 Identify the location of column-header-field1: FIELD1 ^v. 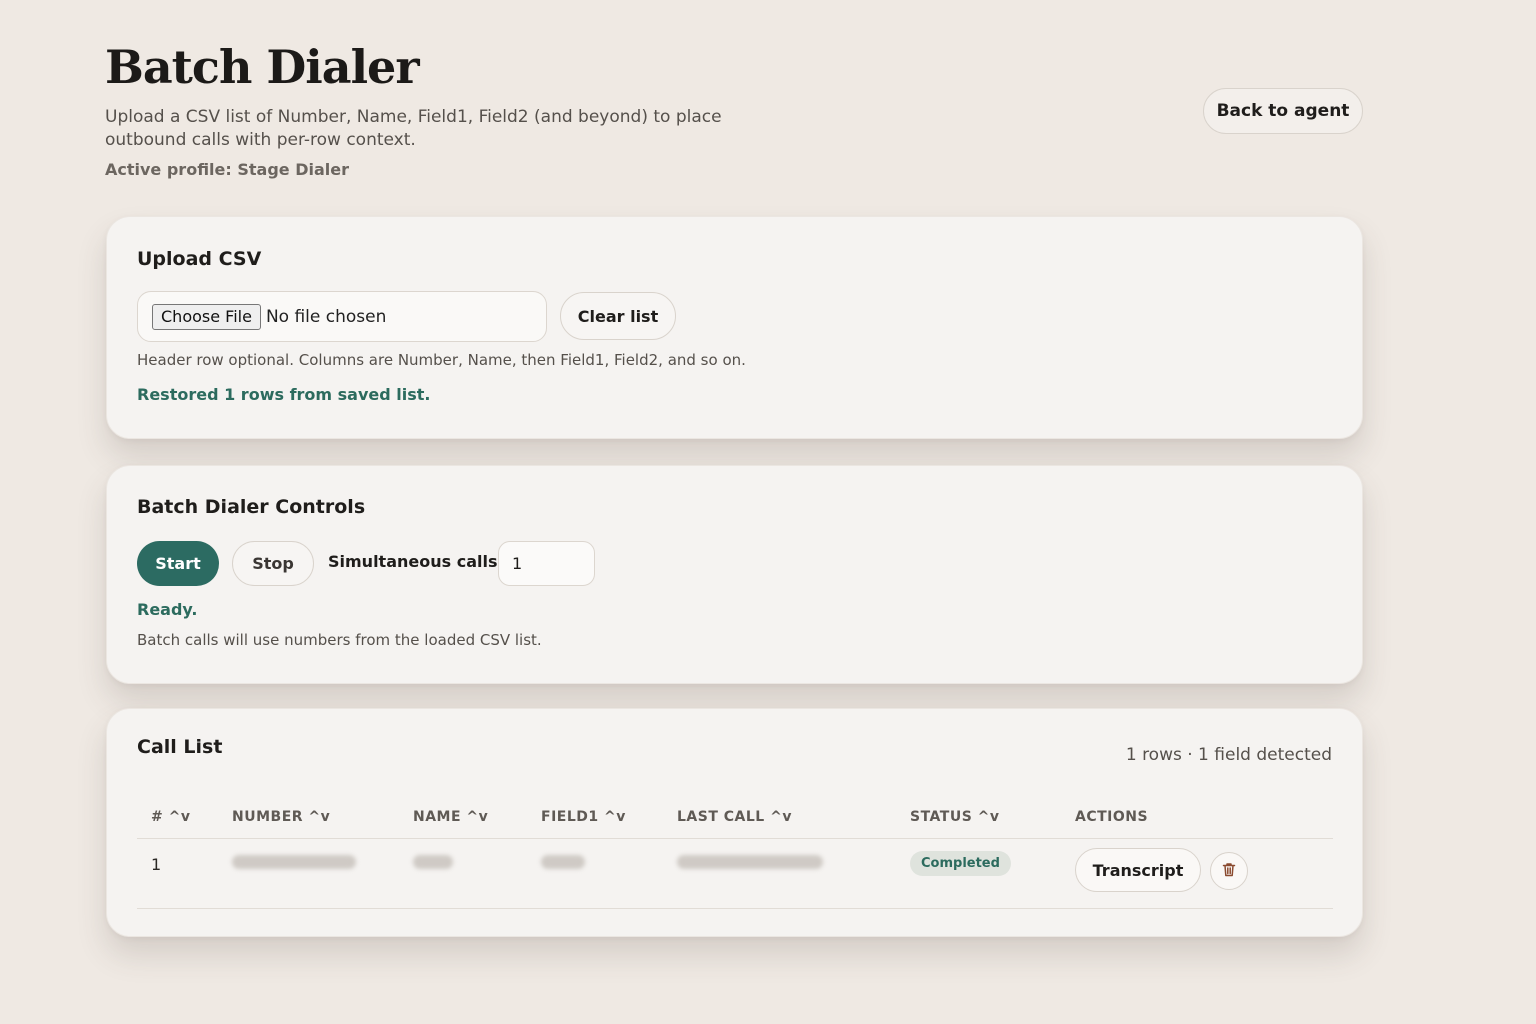
(583, 817).